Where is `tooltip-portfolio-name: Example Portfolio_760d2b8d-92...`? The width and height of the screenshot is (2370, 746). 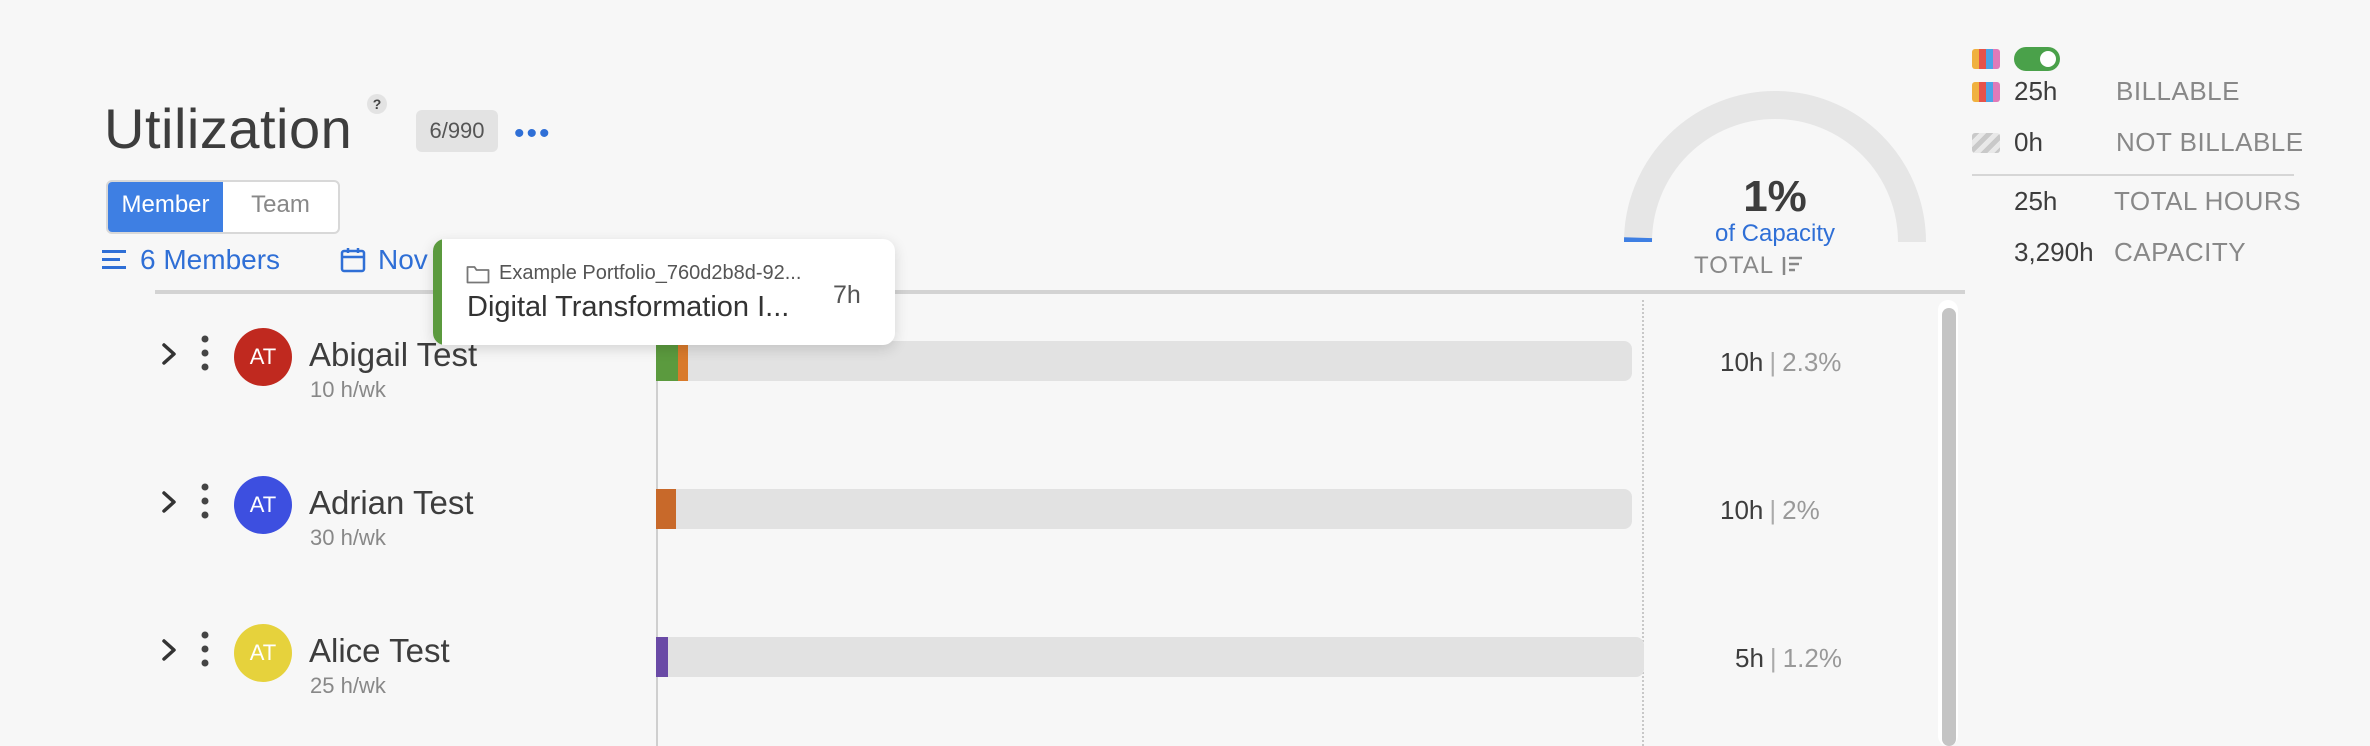
tooltip-portfolio-name: Example Portfolio_760d2b8d-92... is located at coordinates (650, 273).